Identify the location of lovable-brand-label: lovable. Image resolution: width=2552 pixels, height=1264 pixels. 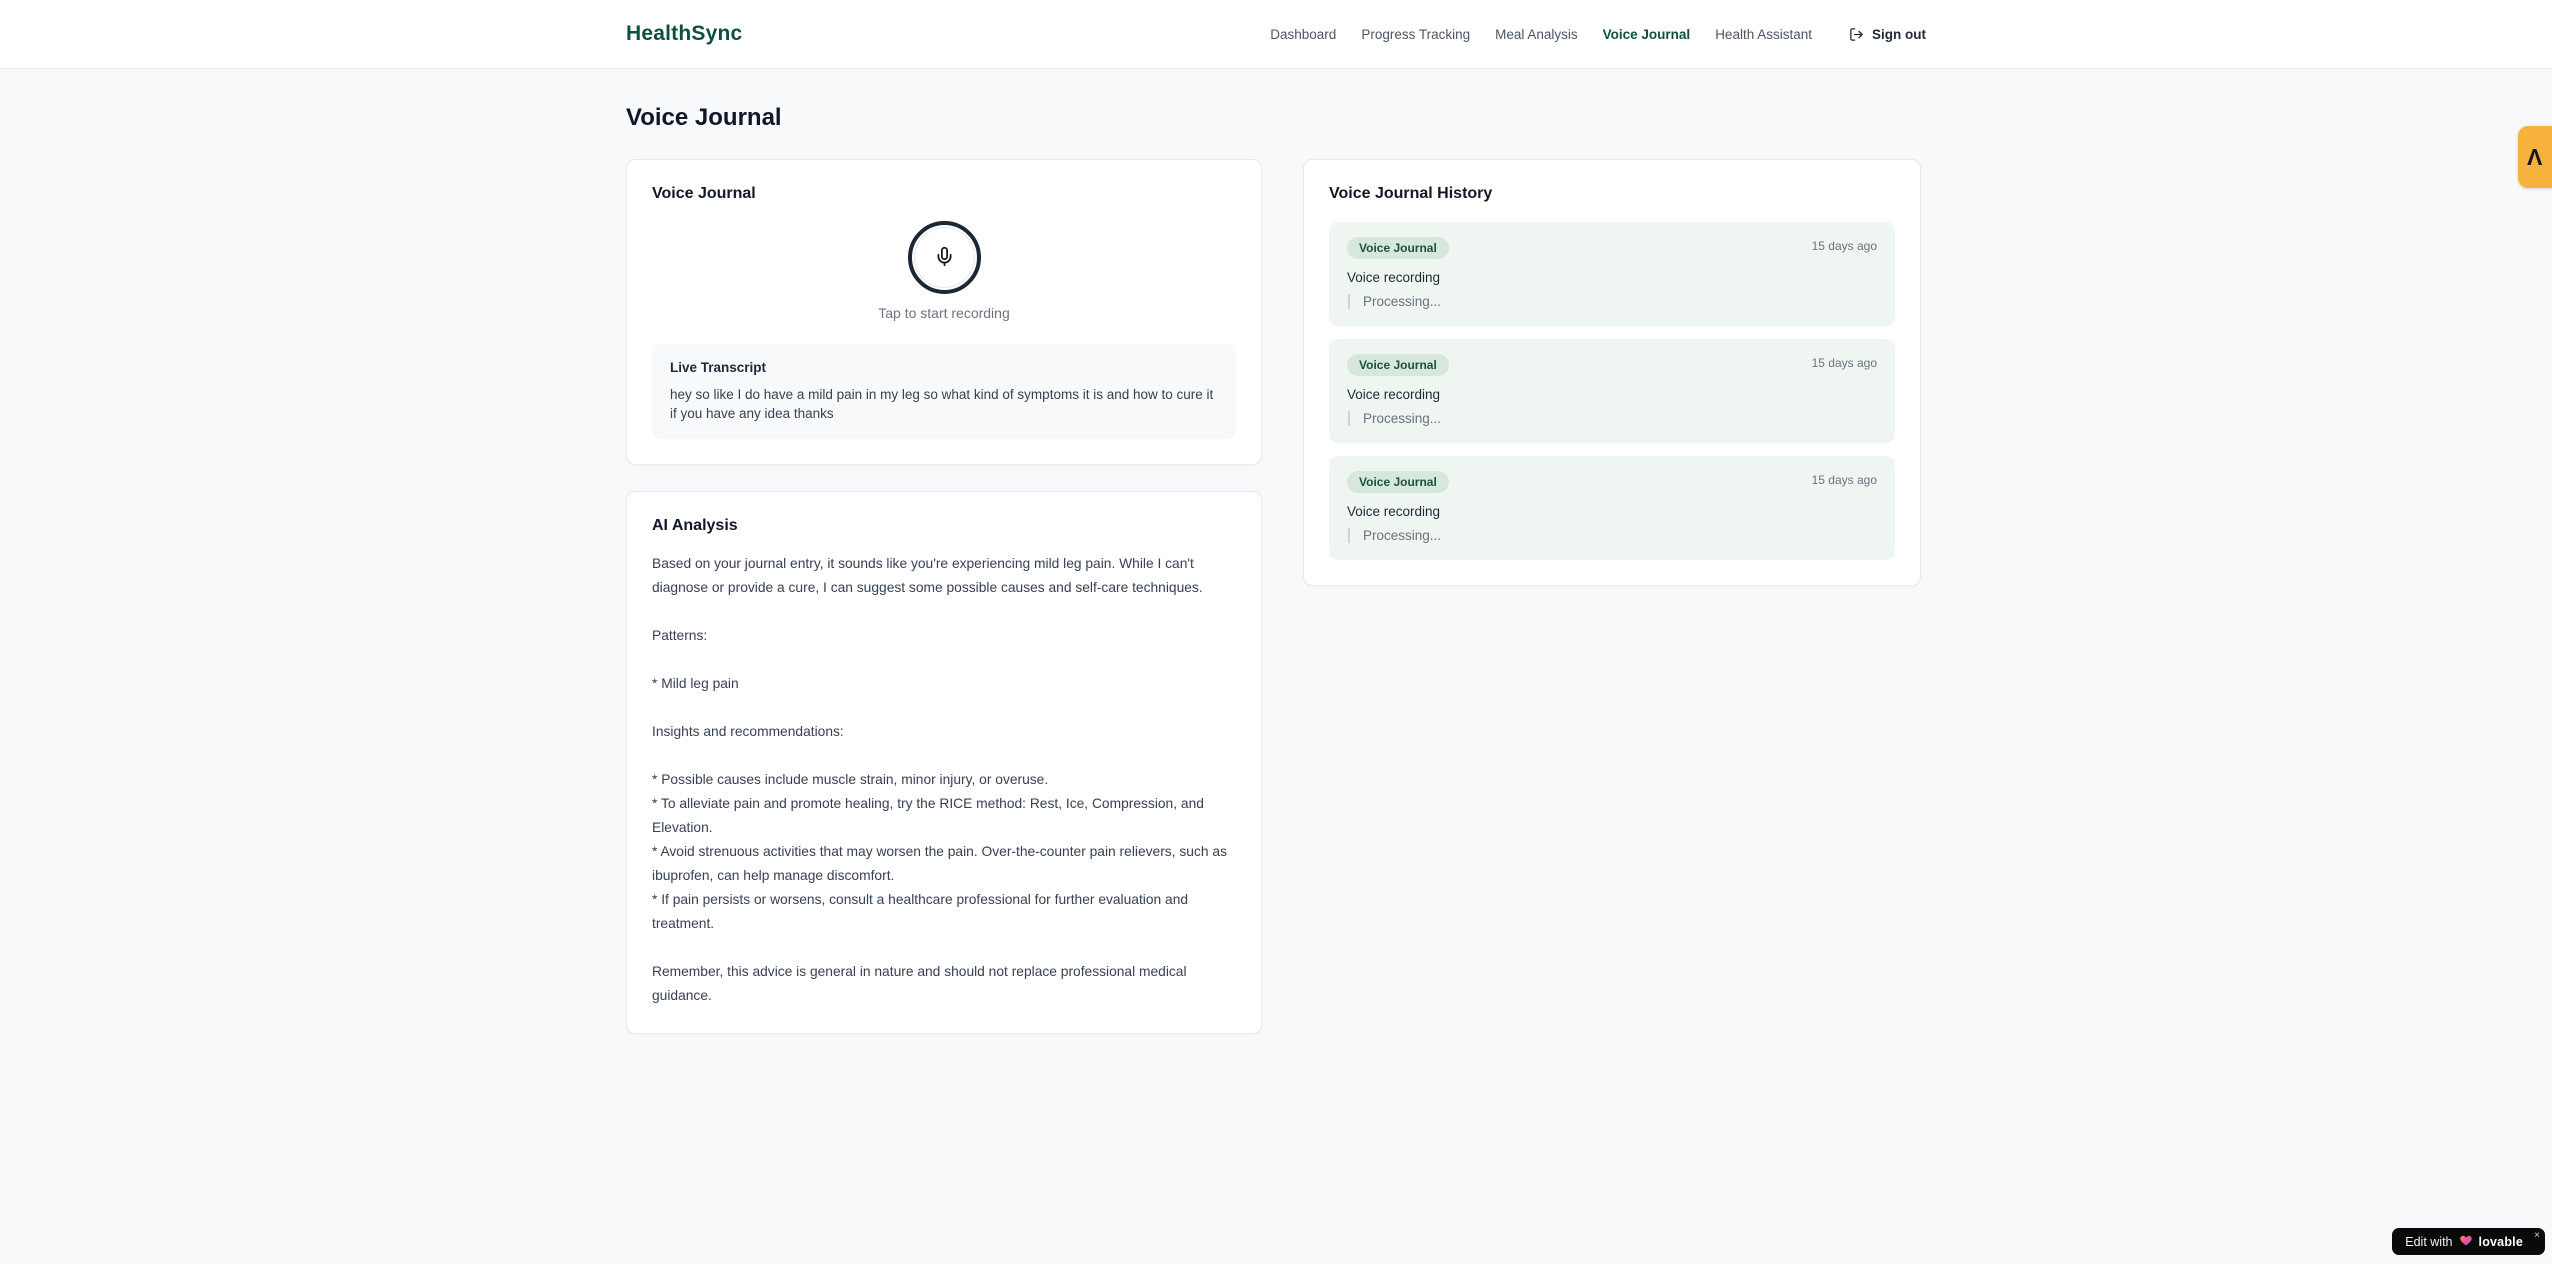
(2500, 1241).